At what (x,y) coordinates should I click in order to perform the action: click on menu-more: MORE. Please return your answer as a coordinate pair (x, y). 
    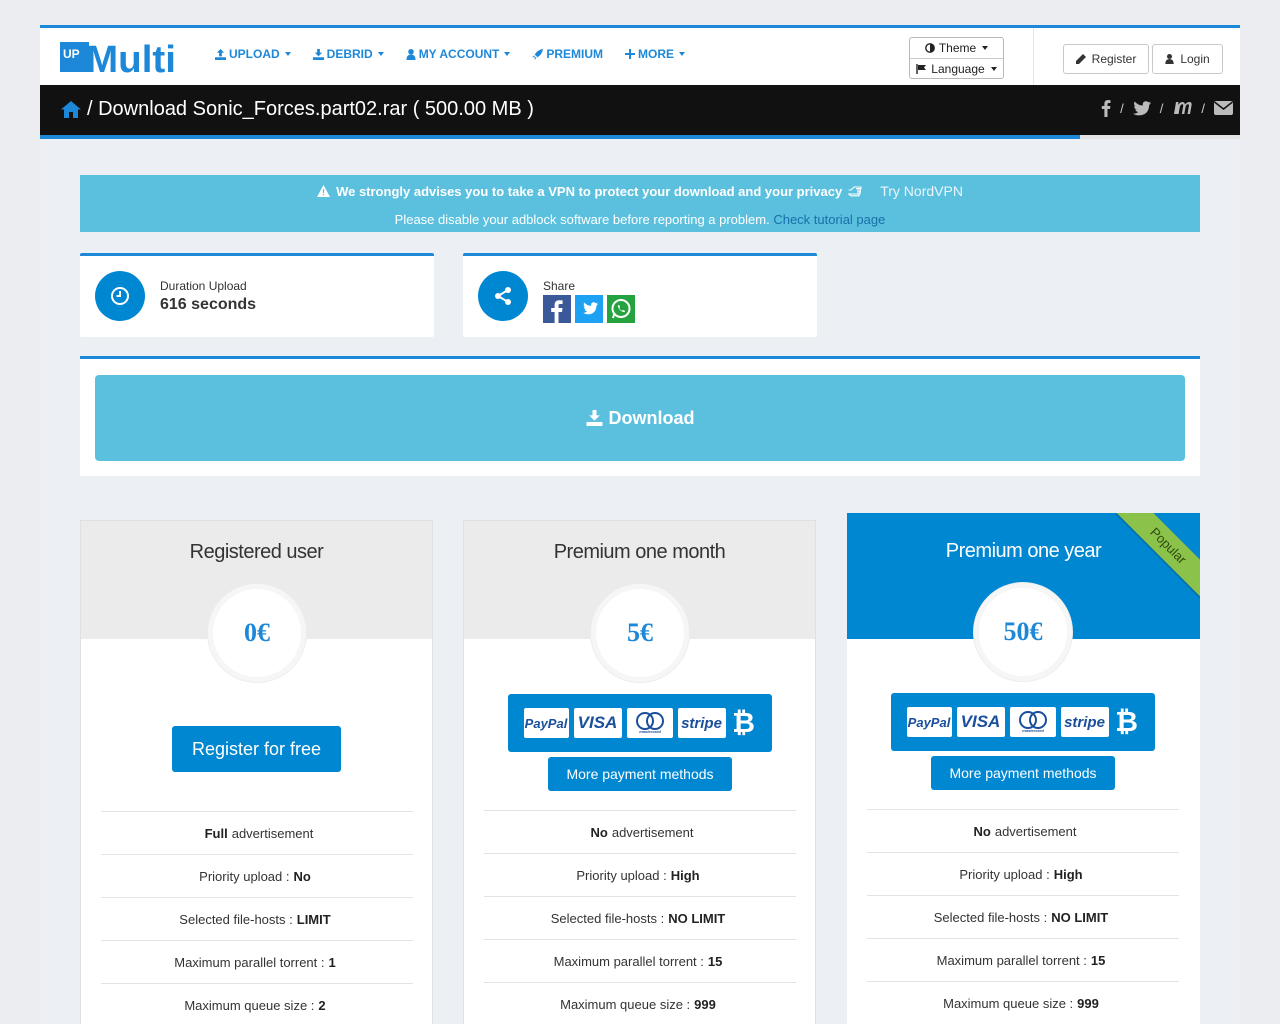
    Looking at the image, I should click on (655, 54).